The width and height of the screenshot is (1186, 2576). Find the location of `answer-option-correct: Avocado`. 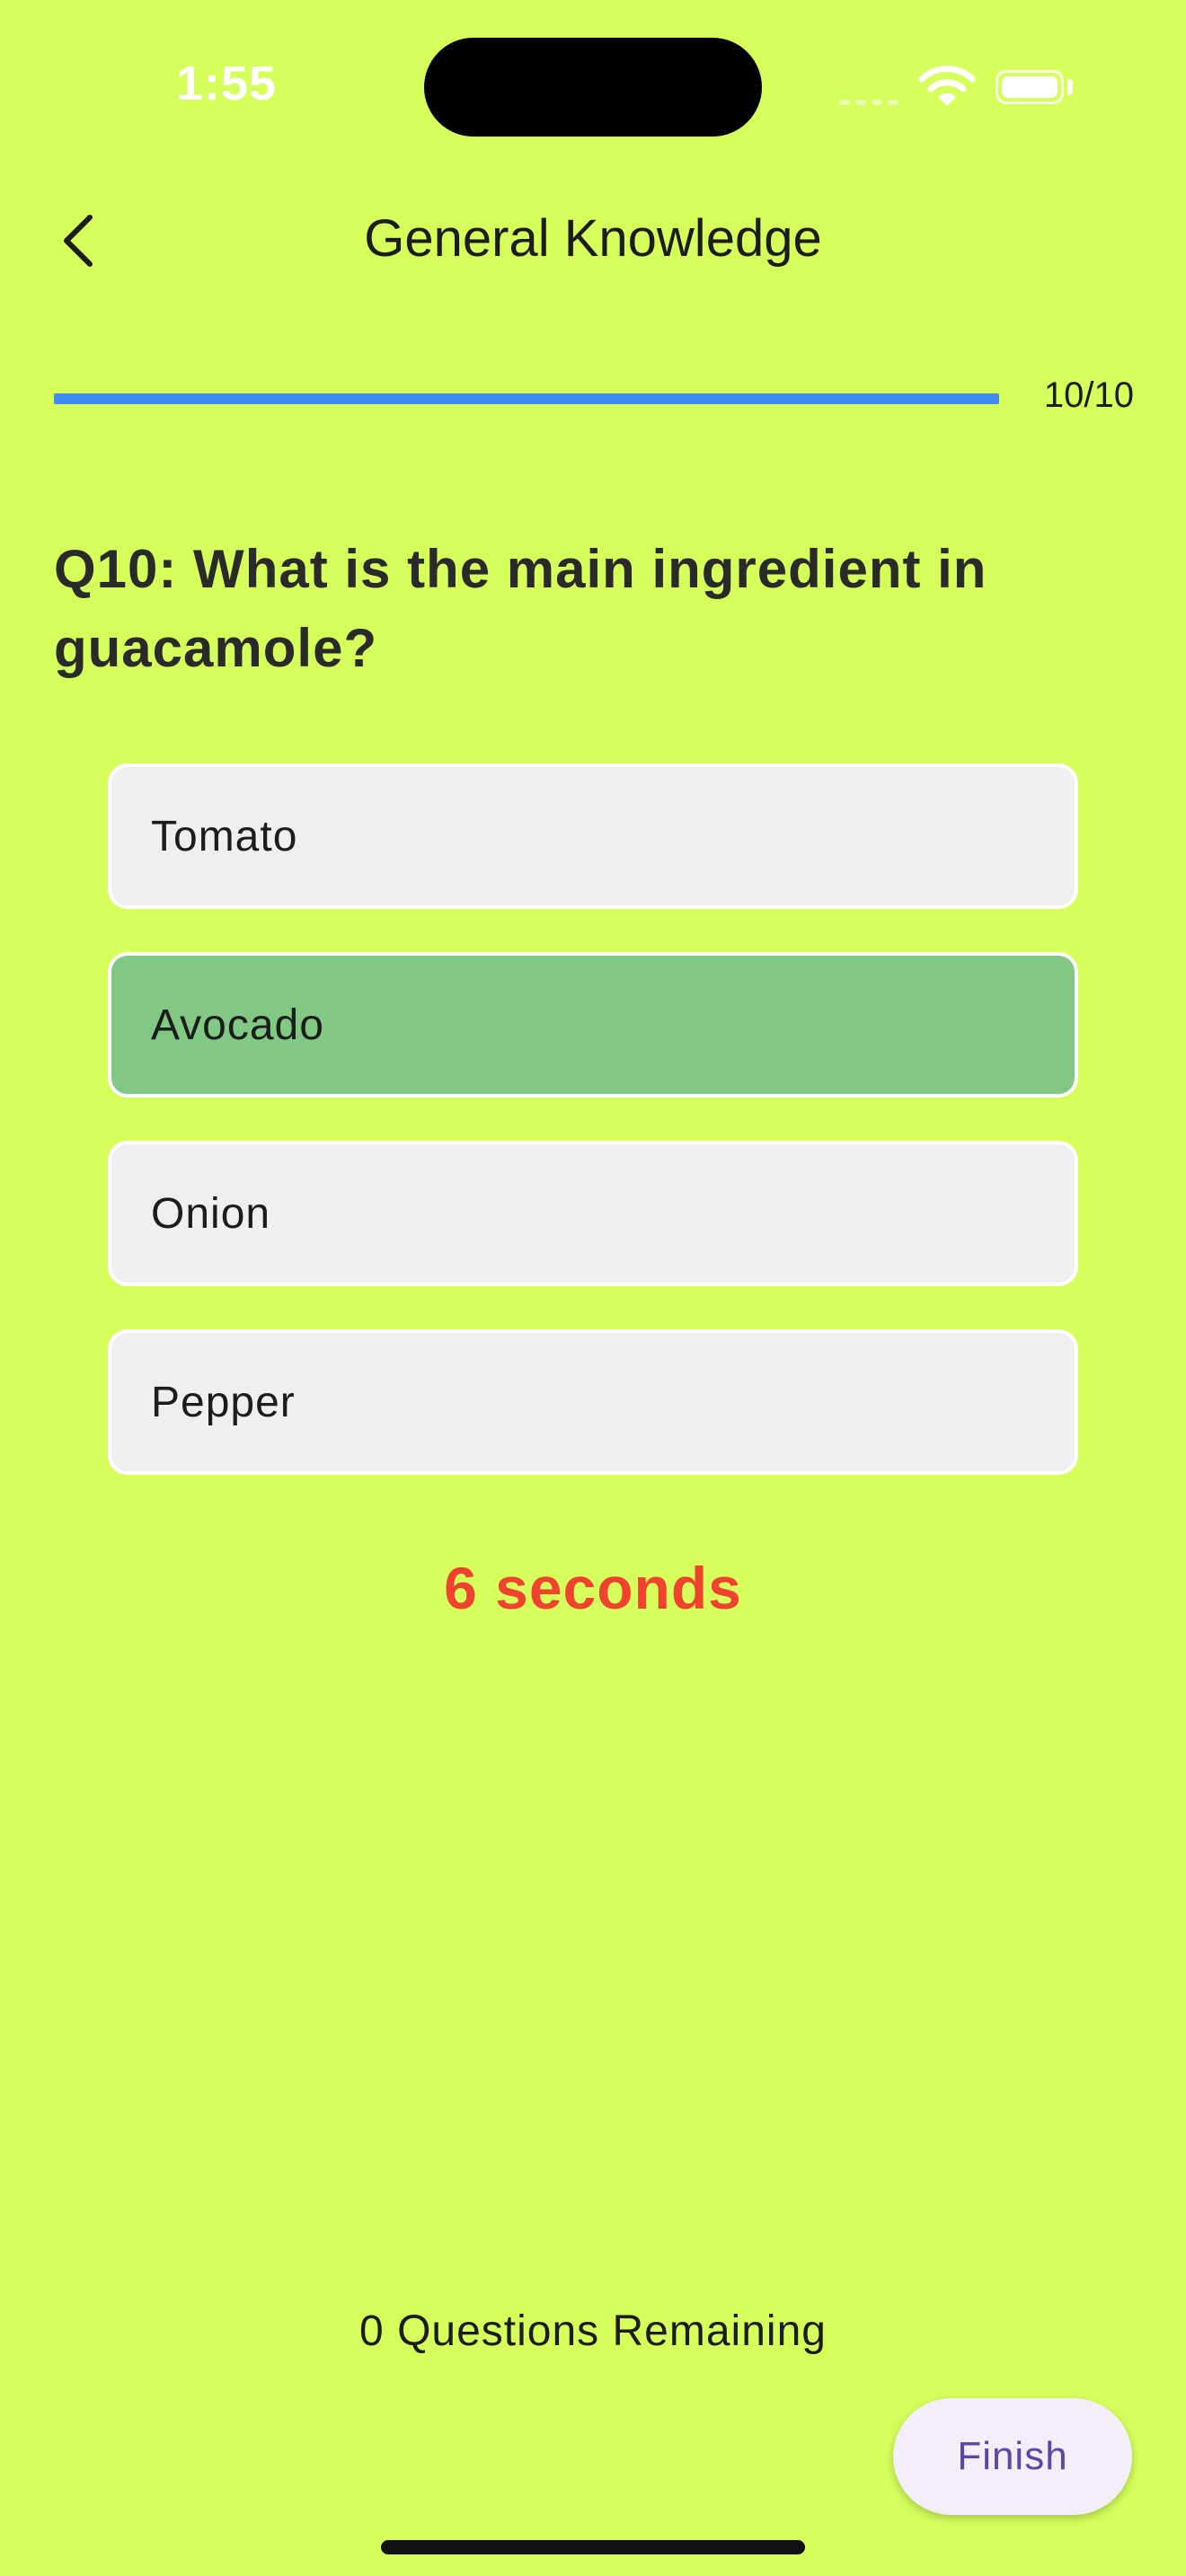

answer-option-correct: Avocado is located at coordinates (593, 1025).